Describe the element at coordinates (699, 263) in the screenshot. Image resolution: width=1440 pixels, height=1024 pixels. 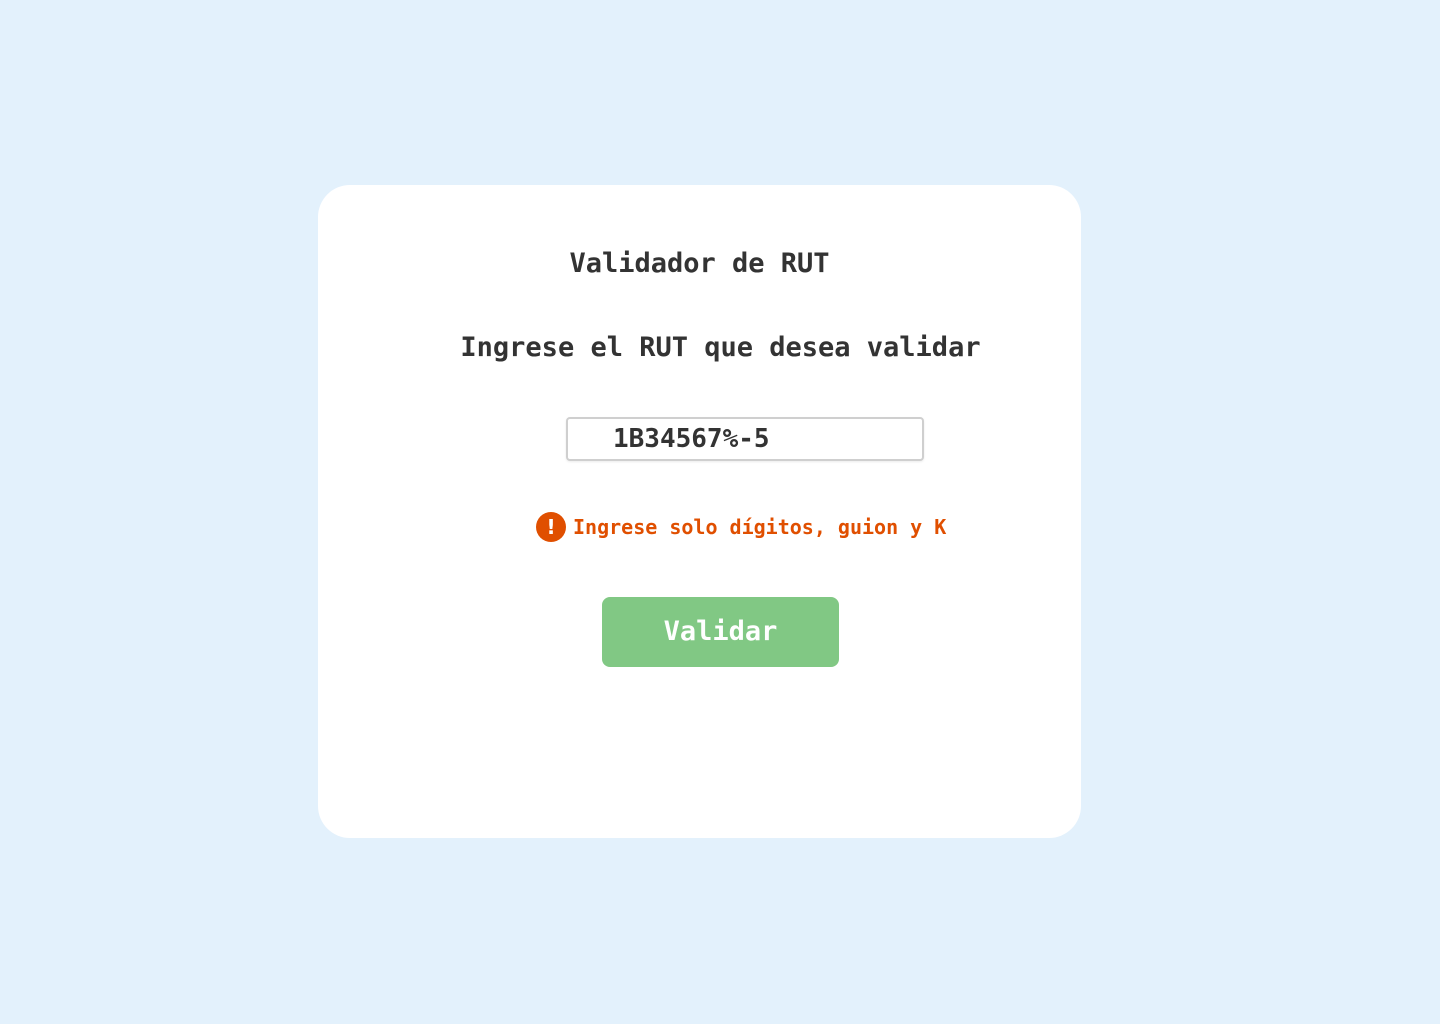
I see `page-title: Validador de RUT` at that location.